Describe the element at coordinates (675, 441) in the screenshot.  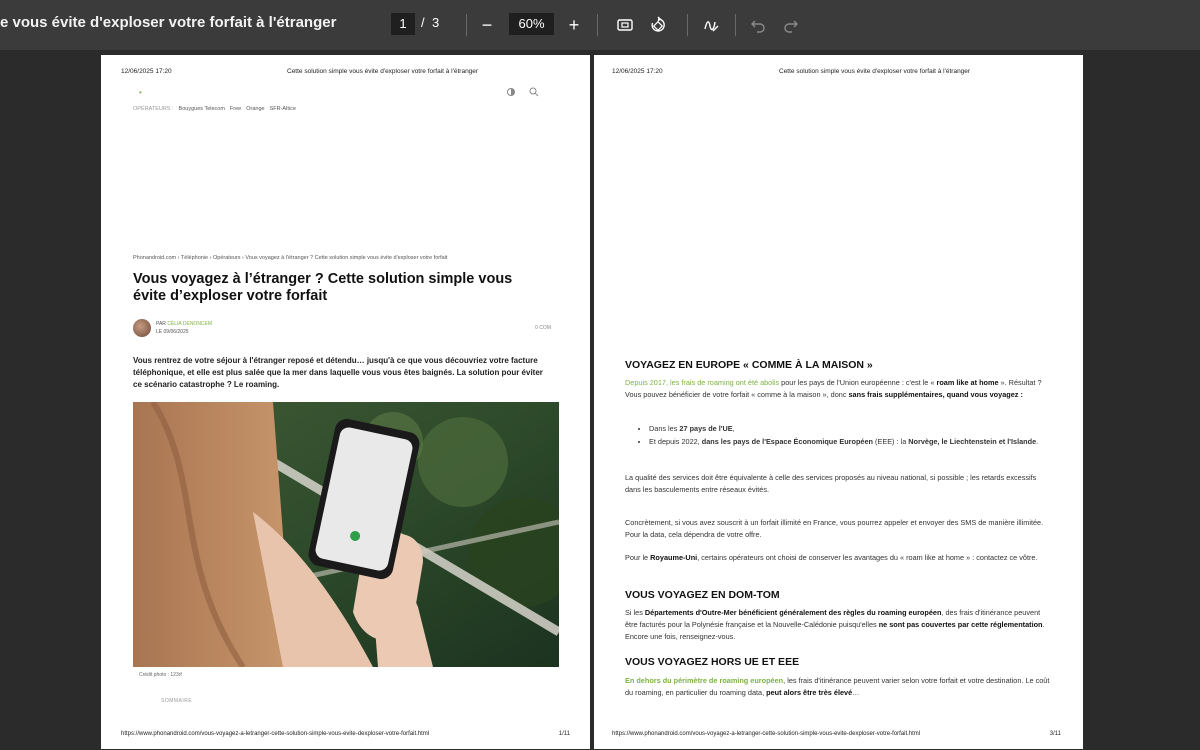
I see `text-span: Et depuis 2022,` at that location.